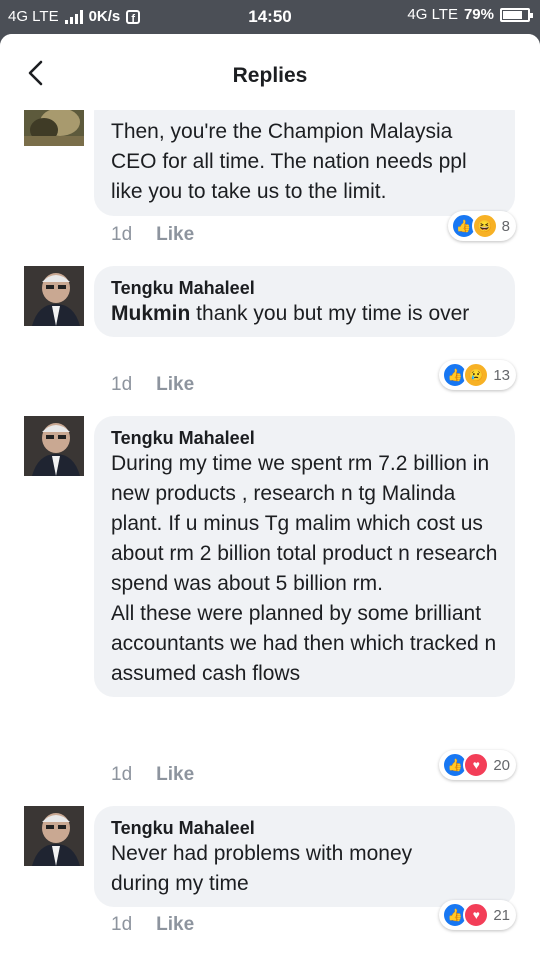  Describe the element at coordinates (270, 75) in the screenshot. I see `page-title: Replies` at that location.